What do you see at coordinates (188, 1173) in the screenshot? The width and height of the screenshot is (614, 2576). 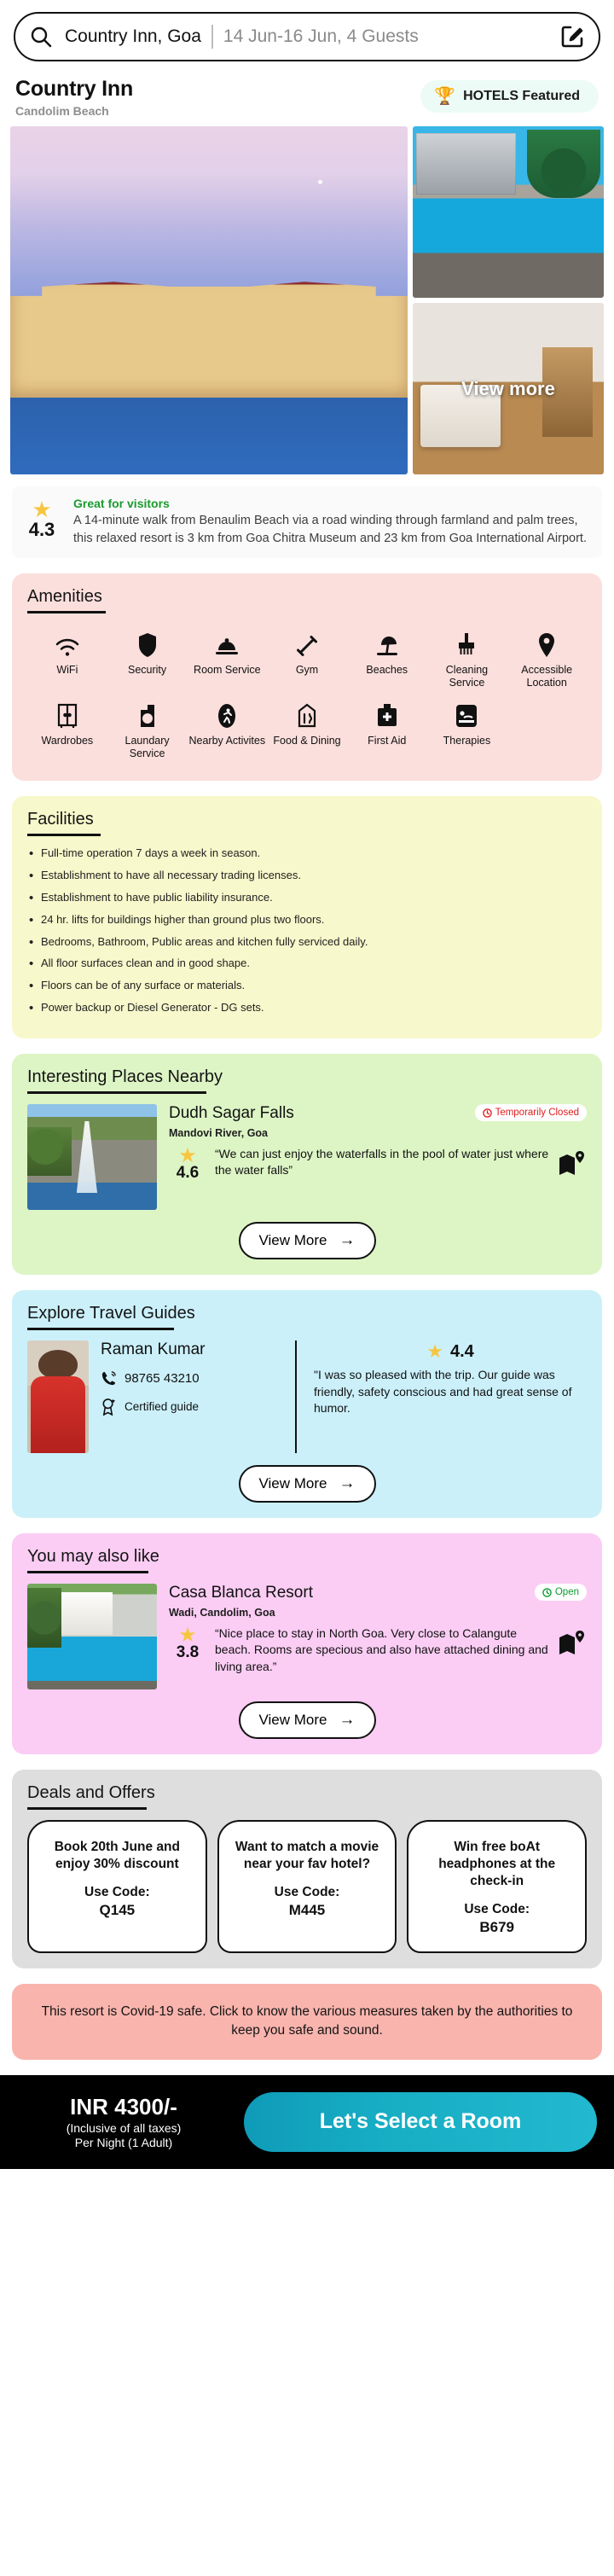 I see `place-rating-score: 4.6` at bounding box center [188, 1173].